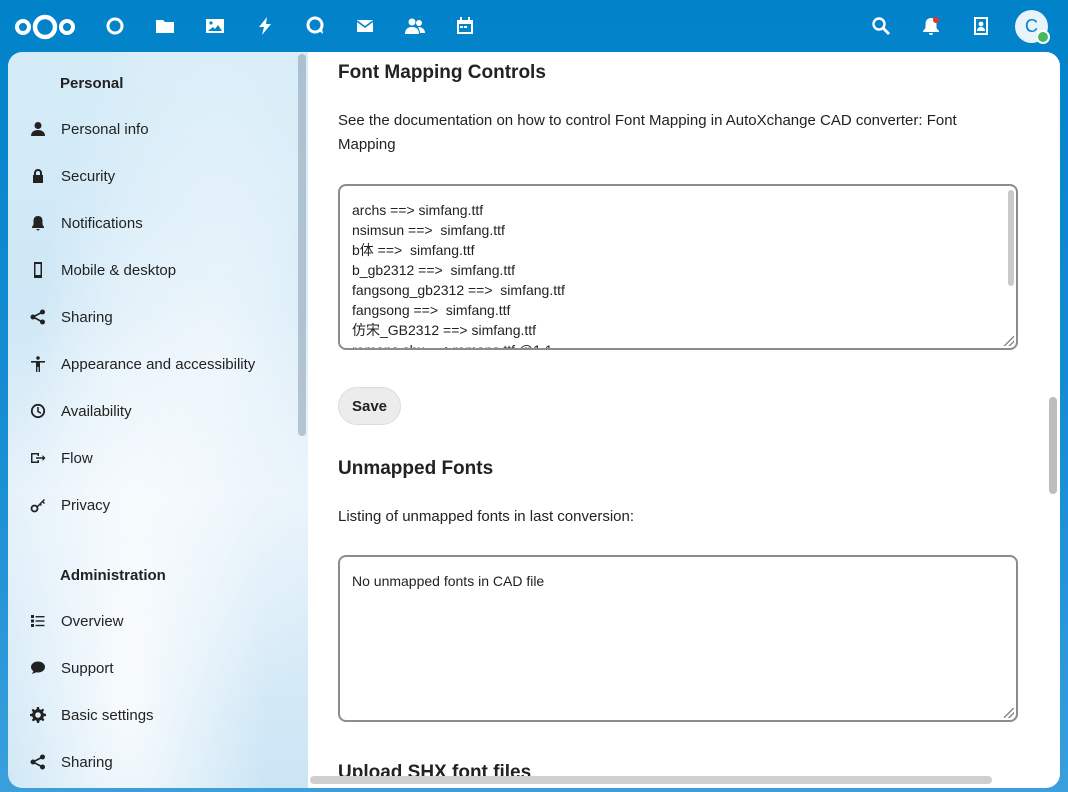 Image resolution: width=1068 pixels, height=792 pixels. I want to click on sidebar-item-mobile-desktop: Mobile & desktop, so click(157, 270).